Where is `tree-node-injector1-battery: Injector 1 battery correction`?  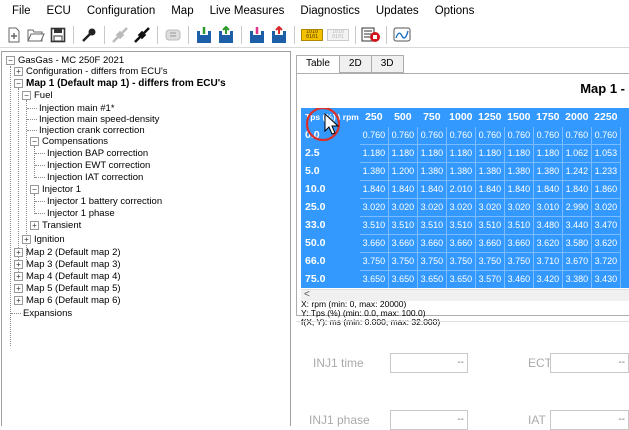 tree-node-injector1-battery: Injector 1 battery correction is located at coordinates (104, 201).